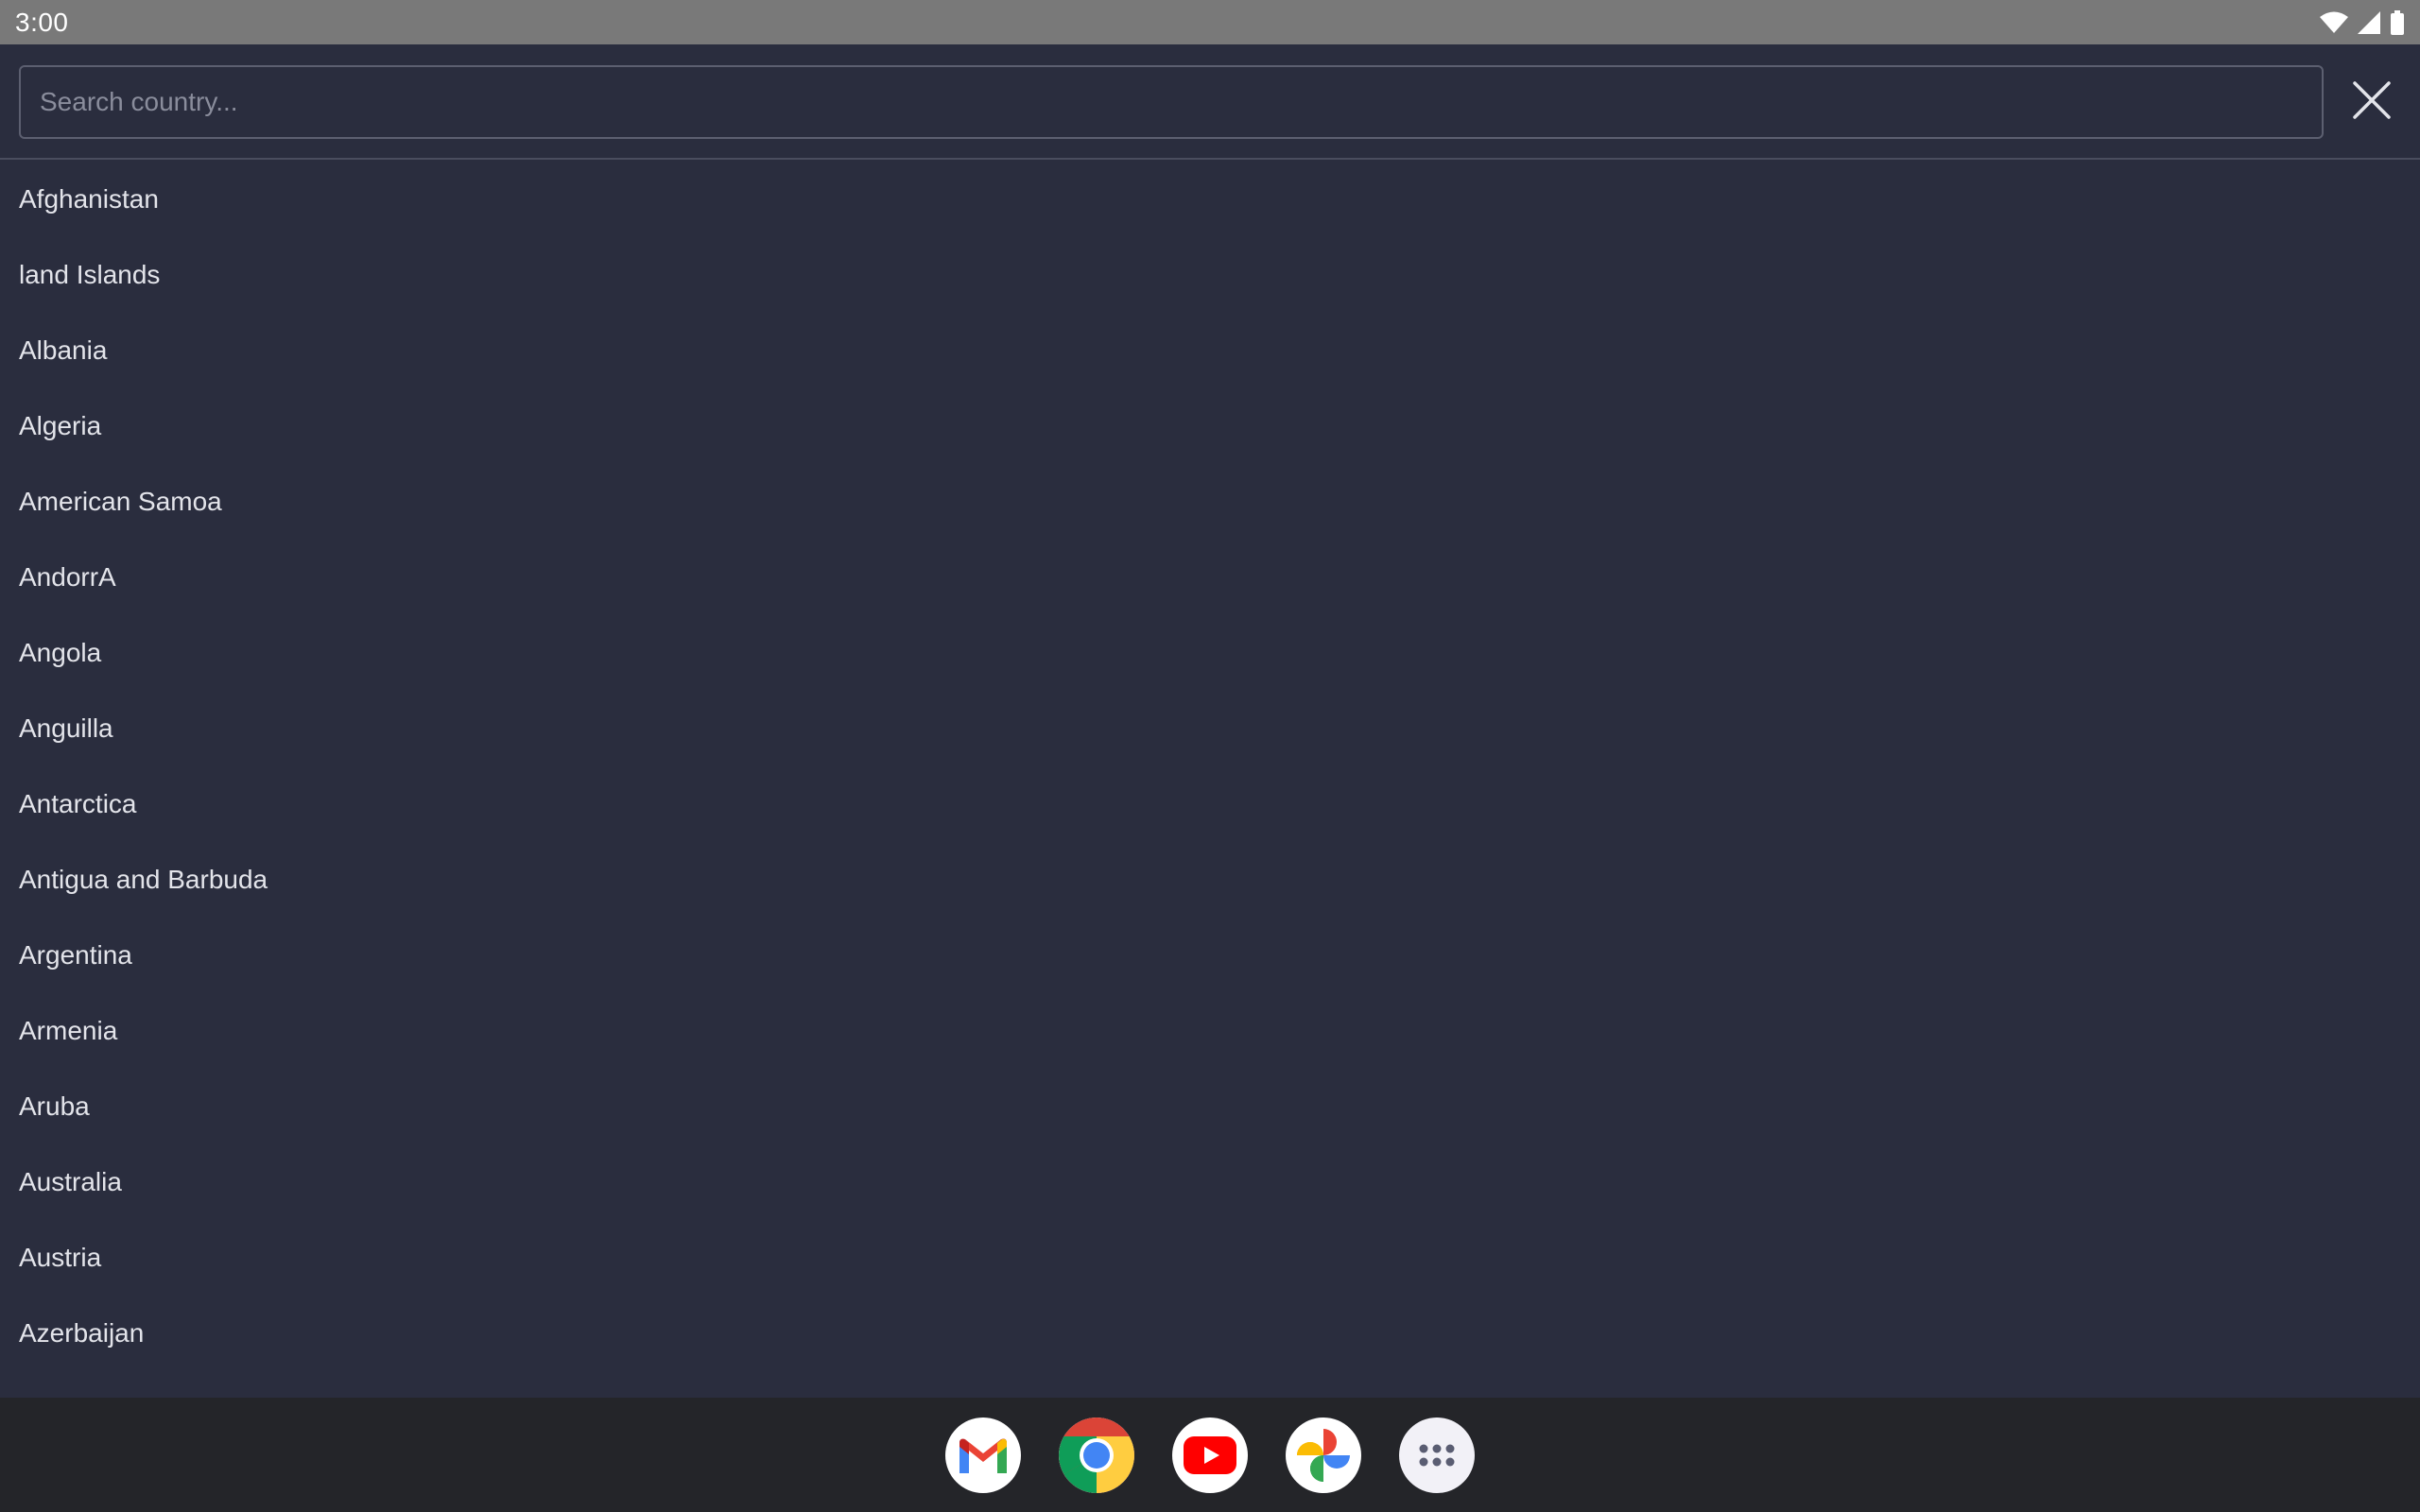 This screenshot has height=1512, width=2420. What do you see at coordinates (1210, 350) in the screenshot?
I see `list-item: Albania` at bounding box center [1210, 350].